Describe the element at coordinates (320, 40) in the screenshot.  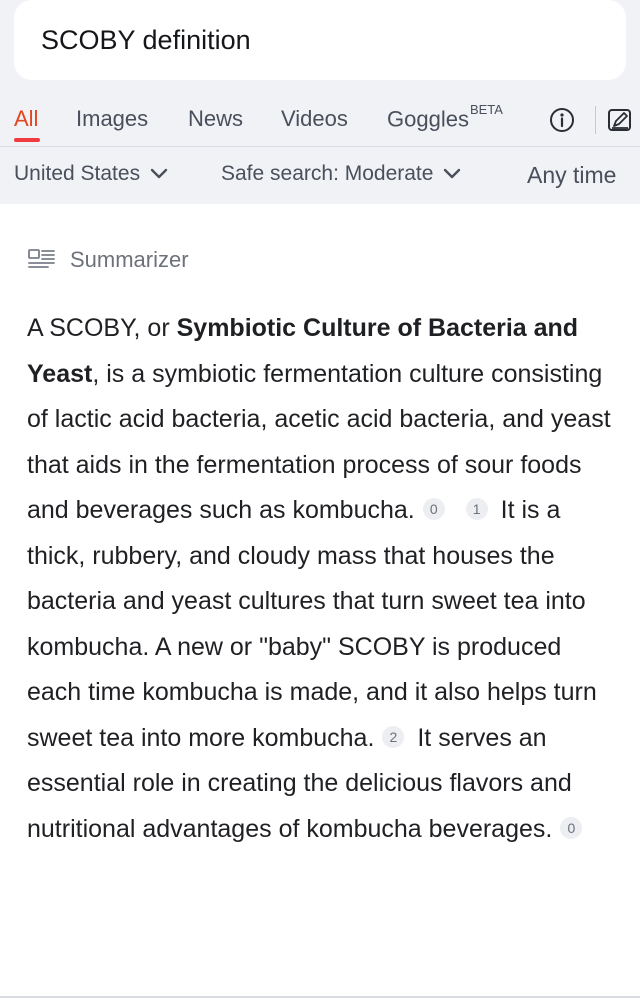
I see `search-input: SCOBY definition` at that location.